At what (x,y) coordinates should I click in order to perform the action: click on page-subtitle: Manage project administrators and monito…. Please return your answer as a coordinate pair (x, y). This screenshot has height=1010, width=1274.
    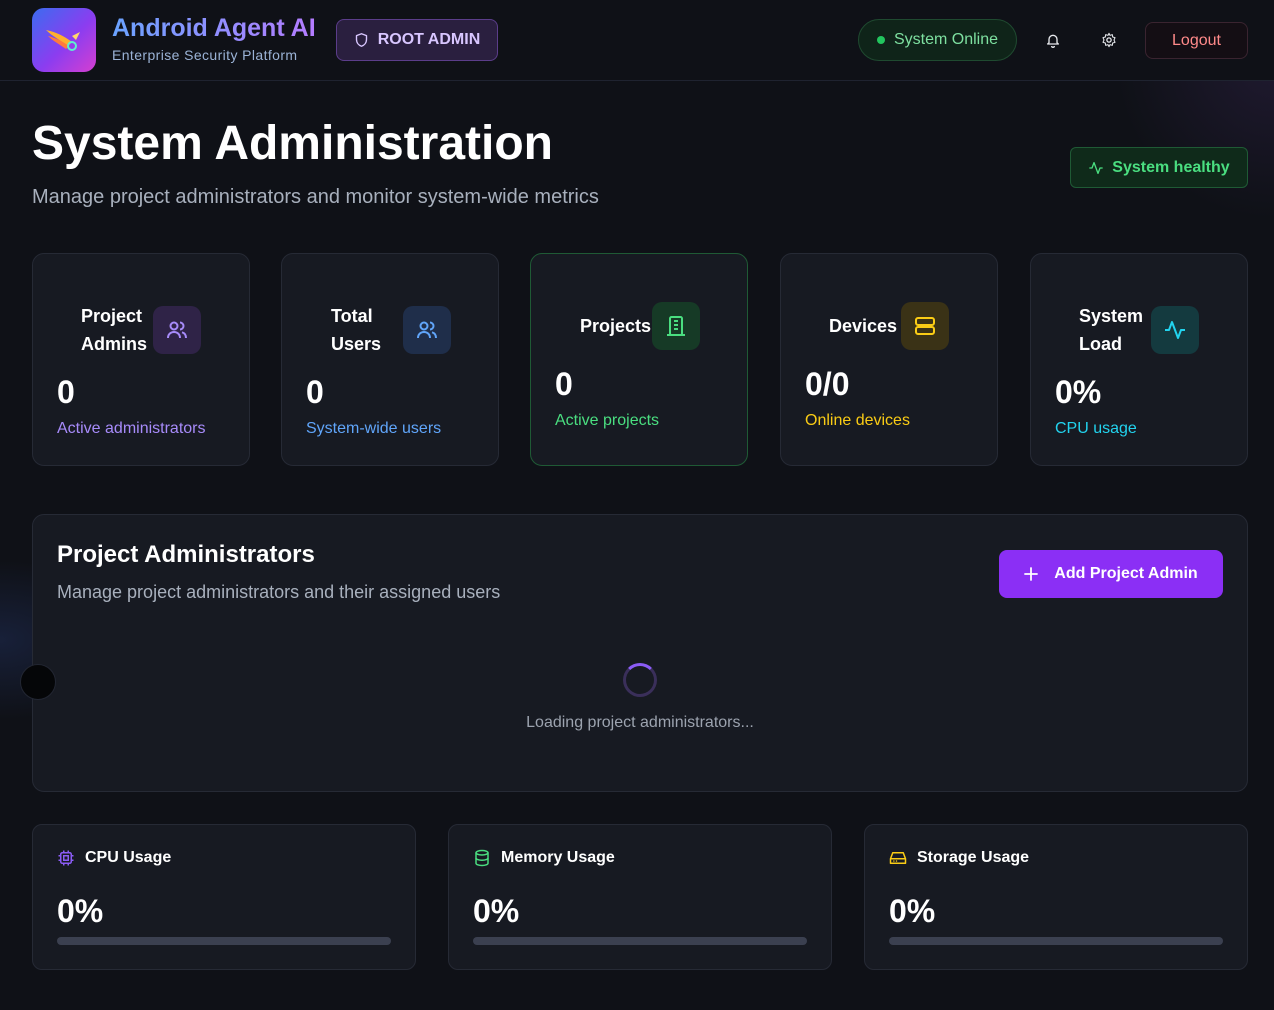
    Looking at the image, I should click on (315, 197).